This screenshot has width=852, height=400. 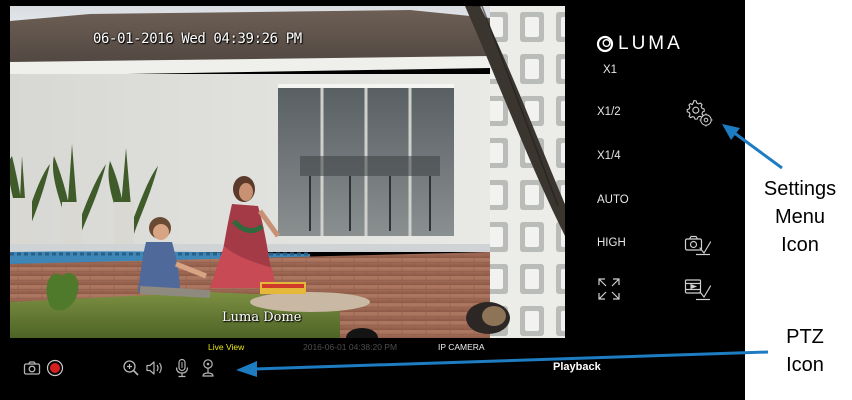 I want to click on stream-option-x1: X1, so click(x=610, y=70).